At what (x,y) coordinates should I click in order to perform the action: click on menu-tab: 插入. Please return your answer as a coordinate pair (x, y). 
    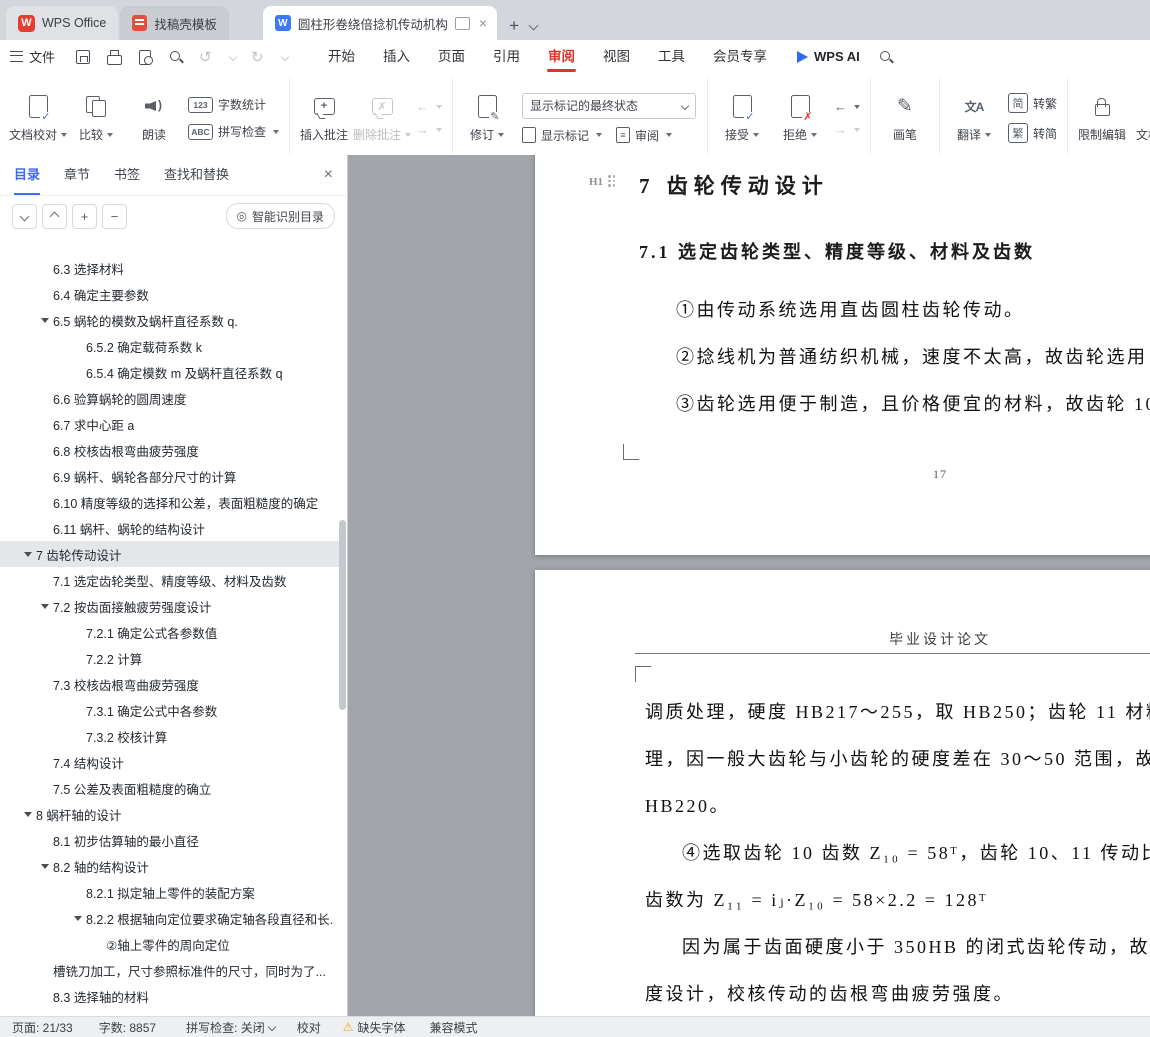
    Looking at the image, I should click on (396, 56).